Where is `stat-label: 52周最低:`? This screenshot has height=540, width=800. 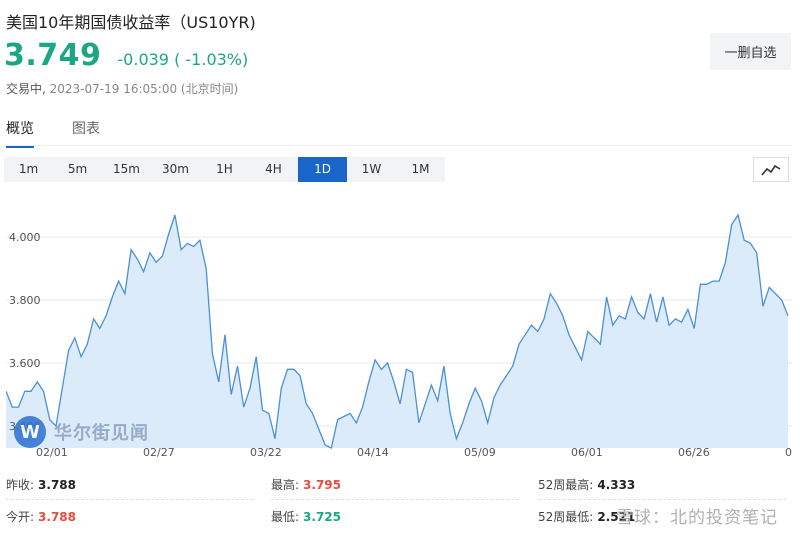 stat-label: 52周最低: is located at coordinates (566, 517).